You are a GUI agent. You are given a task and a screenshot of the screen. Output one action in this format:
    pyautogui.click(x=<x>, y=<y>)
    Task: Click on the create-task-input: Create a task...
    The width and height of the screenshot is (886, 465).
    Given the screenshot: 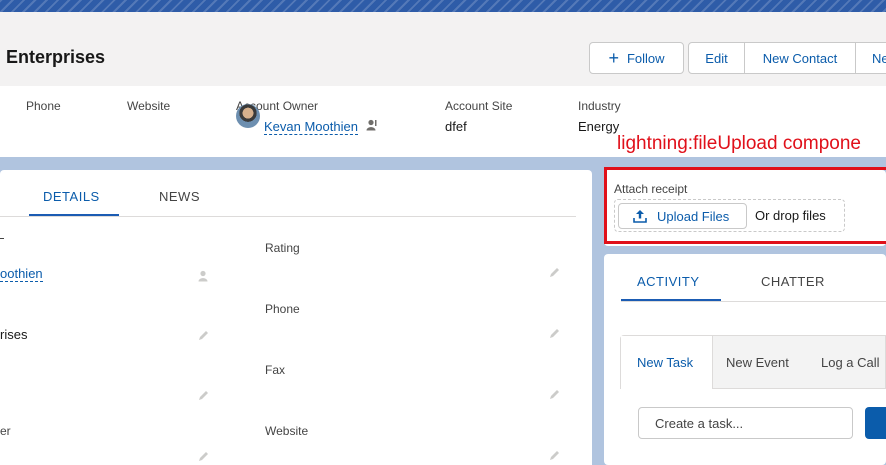 What is the action you would take?
    pyautogui.click(x=745, y=423)
    